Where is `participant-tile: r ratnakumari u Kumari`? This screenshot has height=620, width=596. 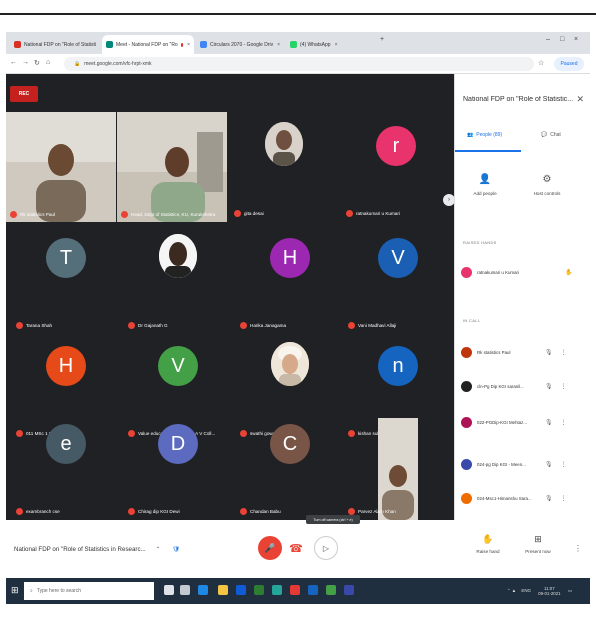
participant-tile: r ratnakumari u Kumari is located at coordinates (396, 166).